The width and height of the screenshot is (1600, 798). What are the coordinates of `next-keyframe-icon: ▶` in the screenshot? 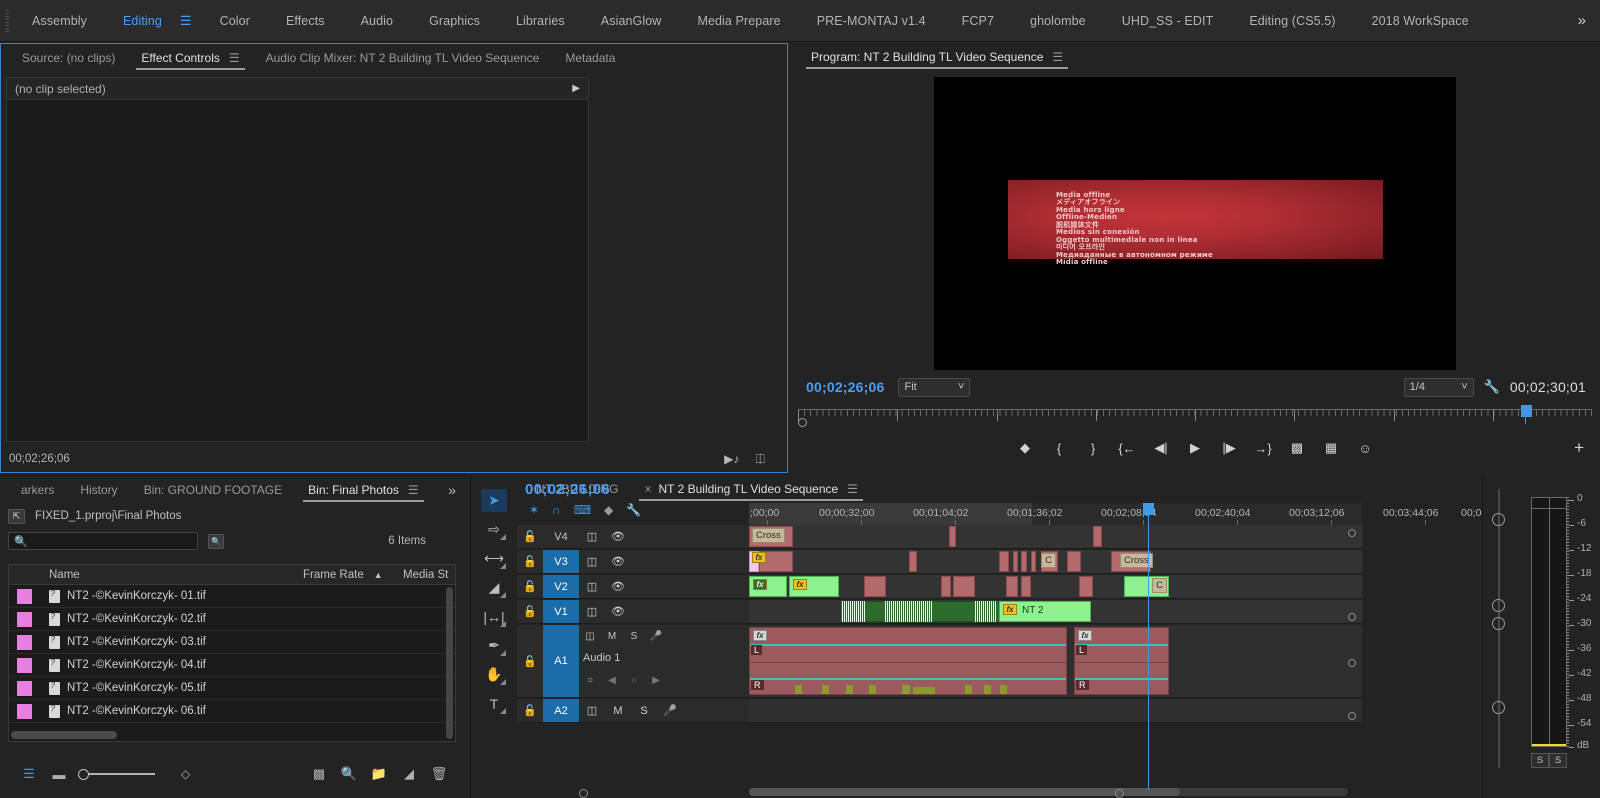 It's located at (656, 680).